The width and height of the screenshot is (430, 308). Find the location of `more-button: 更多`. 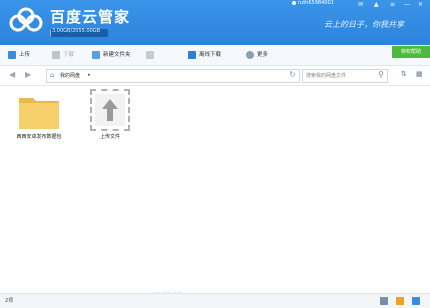

more-button: 更多 is located at coordinates (257, 55).